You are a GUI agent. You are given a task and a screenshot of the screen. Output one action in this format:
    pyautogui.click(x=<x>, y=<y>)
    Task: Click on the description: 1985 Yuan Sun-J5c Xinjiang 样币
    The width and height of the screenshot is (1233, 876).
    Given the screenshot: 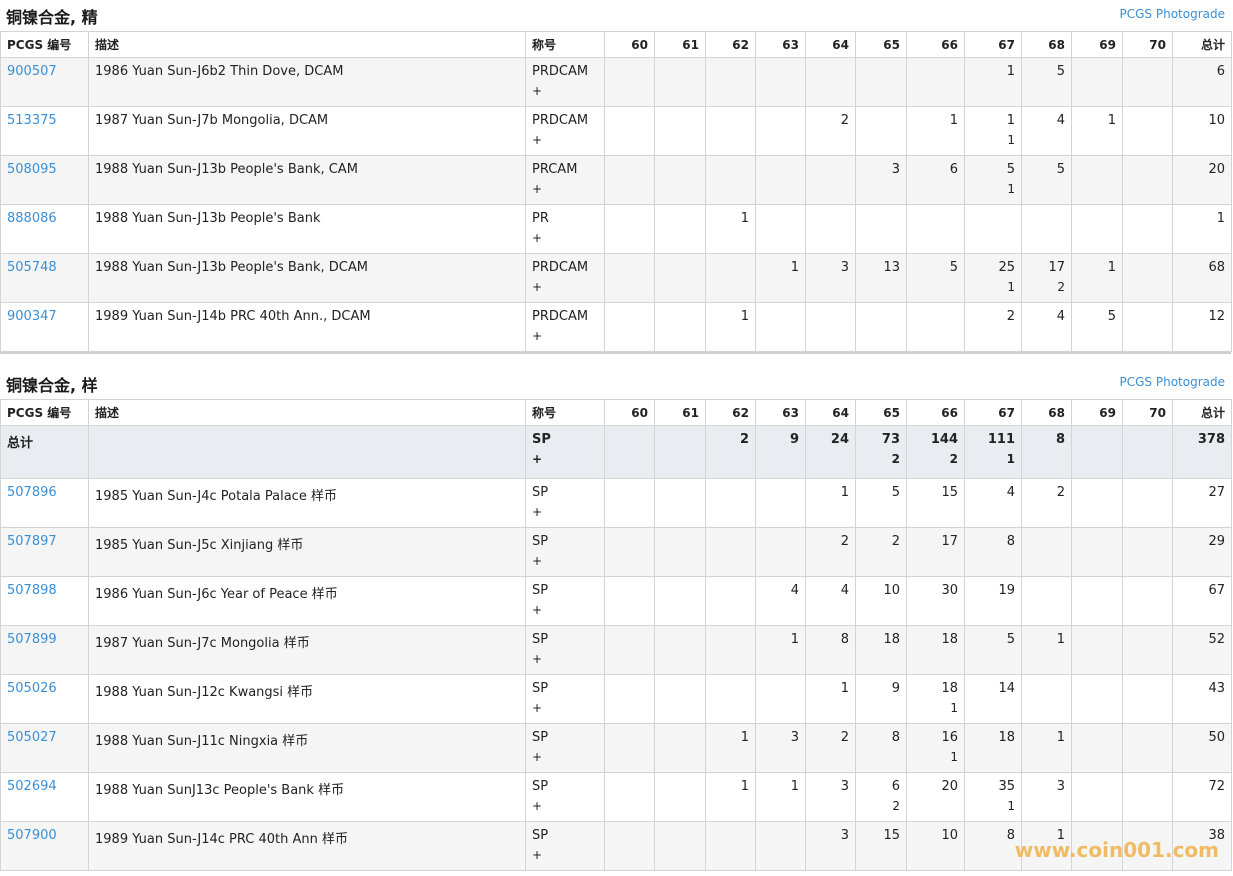 What is the action you would take?
    pyautogui.click(x=307, y=552)
    